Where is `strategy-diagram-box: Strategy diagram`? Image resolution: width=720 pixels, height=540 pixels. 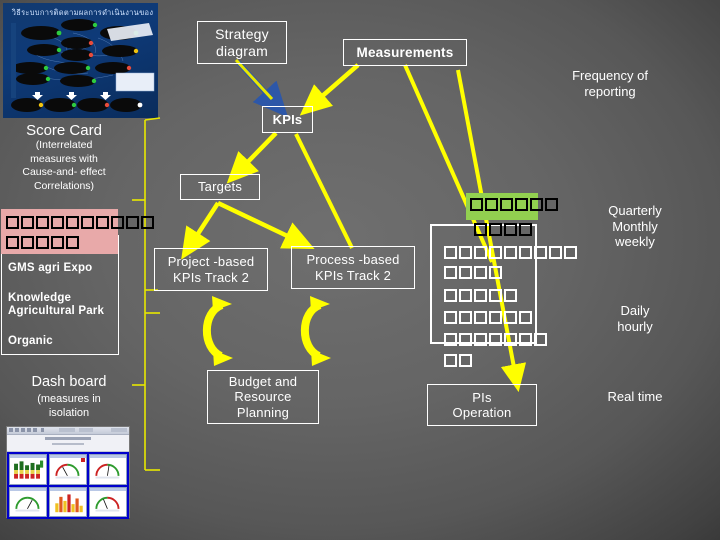 strategy-diagram-box: Strategy diagram is located at coordinates (242, 42).